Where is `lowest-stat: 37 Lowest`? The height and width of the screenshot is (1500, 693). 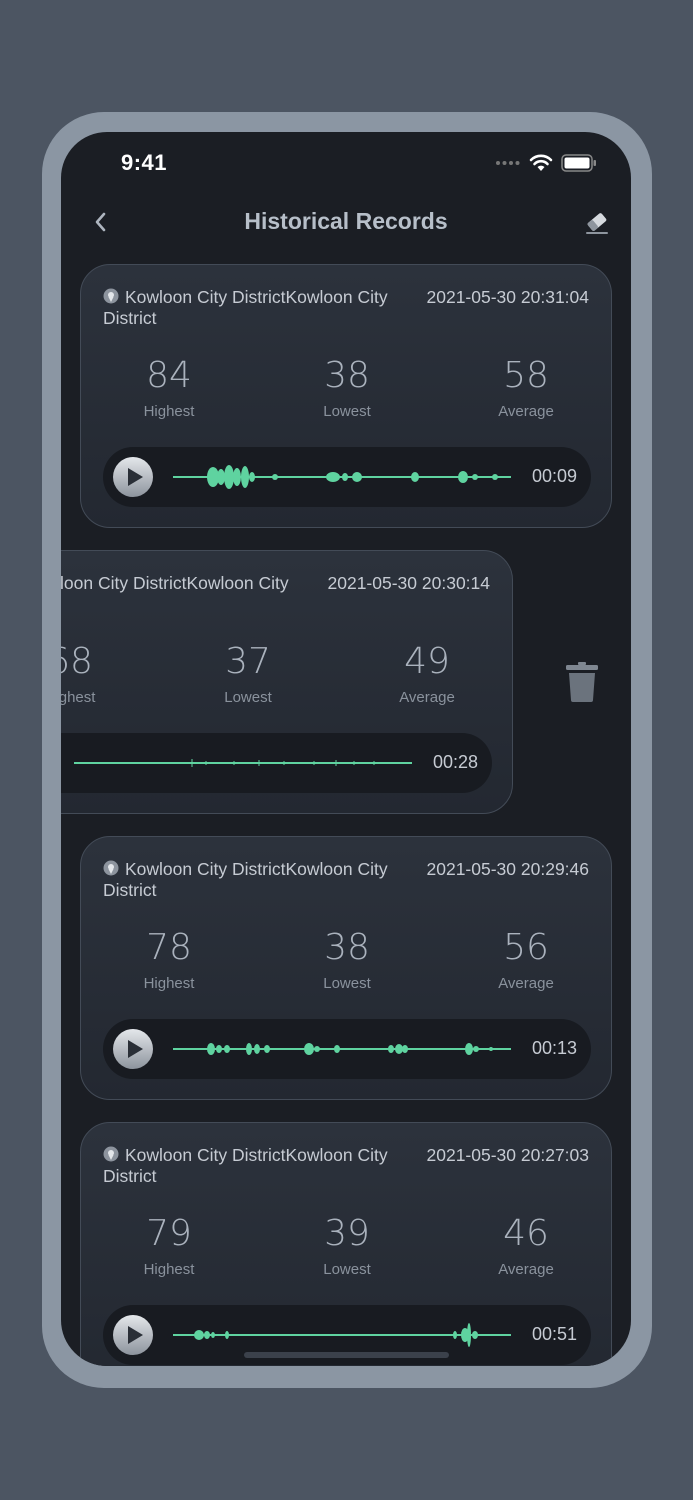 lowest-stat: 37 Lowest is located at coordinates (248, 674).